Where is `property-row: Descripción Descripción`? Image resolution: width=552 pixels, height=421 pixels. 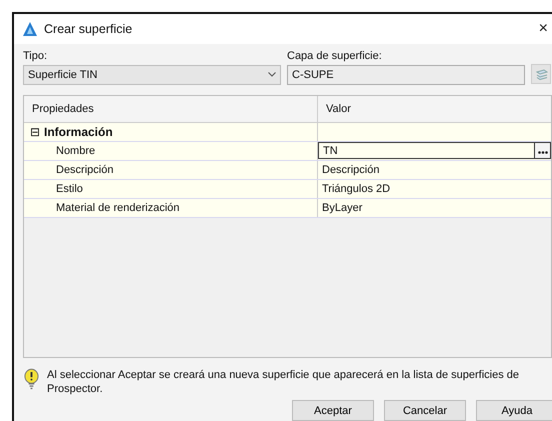 property-row: Descripción Descripción is located at coordinates (287, 170).